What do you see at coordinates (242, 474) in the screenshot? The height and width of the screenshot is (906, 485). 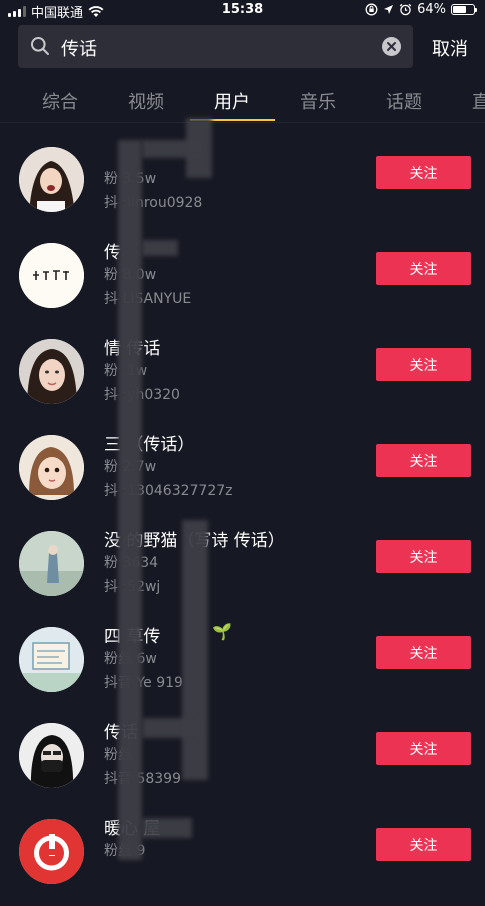 I see `user-row: 三 （传话） 粉 2.7w 抖 :13046327727z 关注` at bounding box center [242, 474].